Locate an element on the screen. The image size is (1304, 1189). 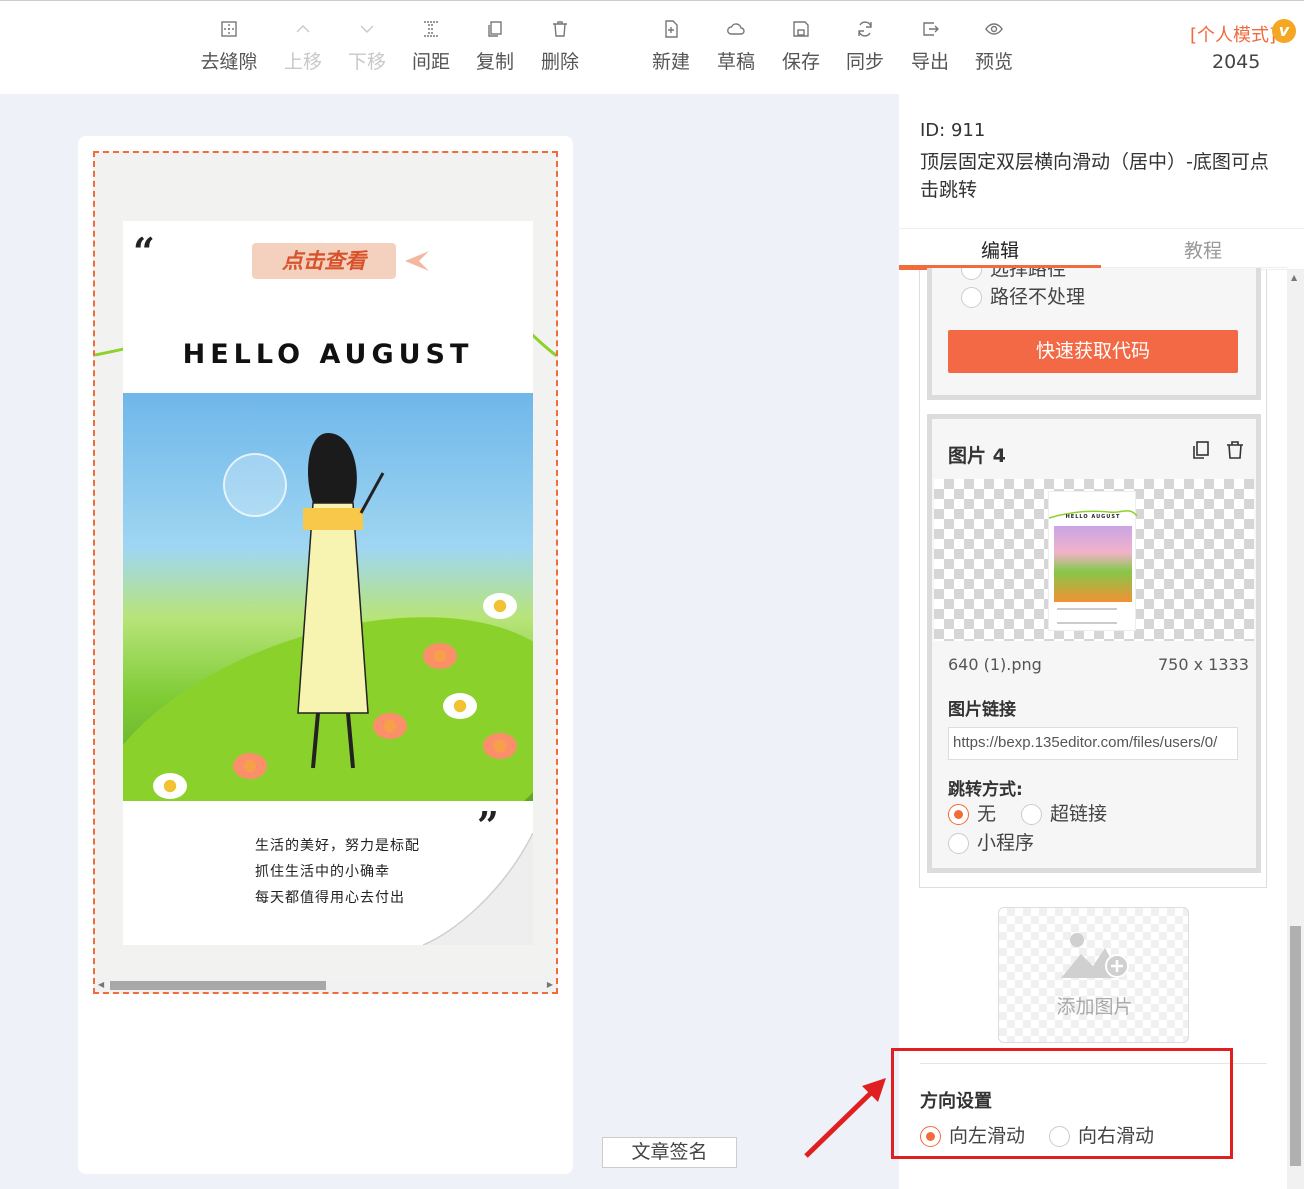
preview-line: 每天都值得用心去付出 is located at coordinates (330, 898).